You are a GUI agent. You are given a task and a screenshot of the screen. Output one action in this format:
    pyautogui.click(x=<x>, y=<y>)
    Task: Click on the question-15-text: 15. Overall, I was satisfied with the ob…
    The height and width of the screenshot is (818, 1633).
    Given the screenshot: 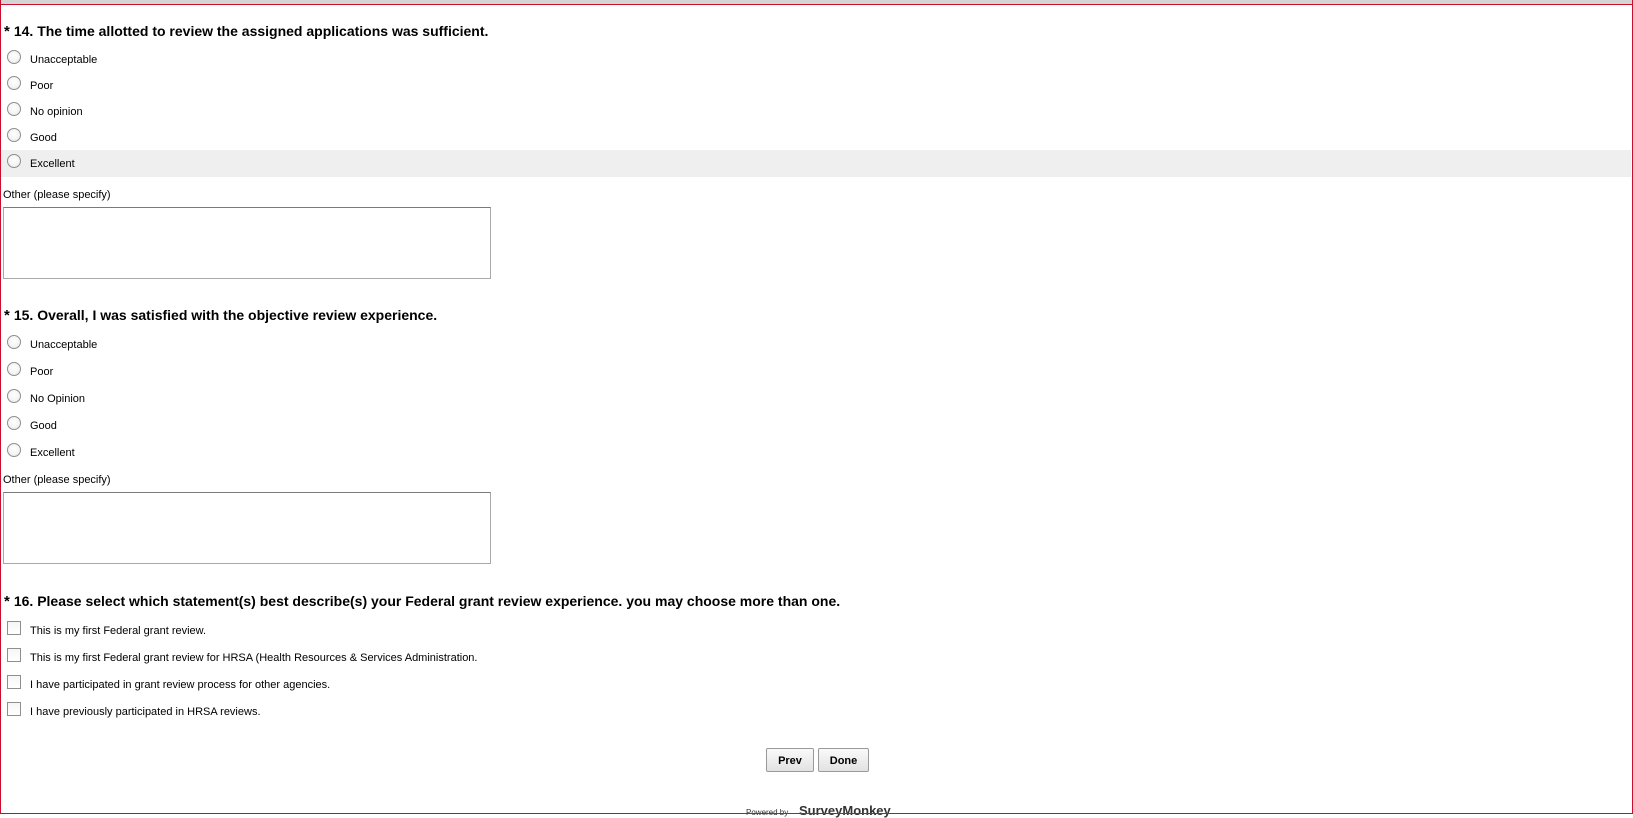 What is the action you would take?
    pyautogui.click(x=225, y=315)
    